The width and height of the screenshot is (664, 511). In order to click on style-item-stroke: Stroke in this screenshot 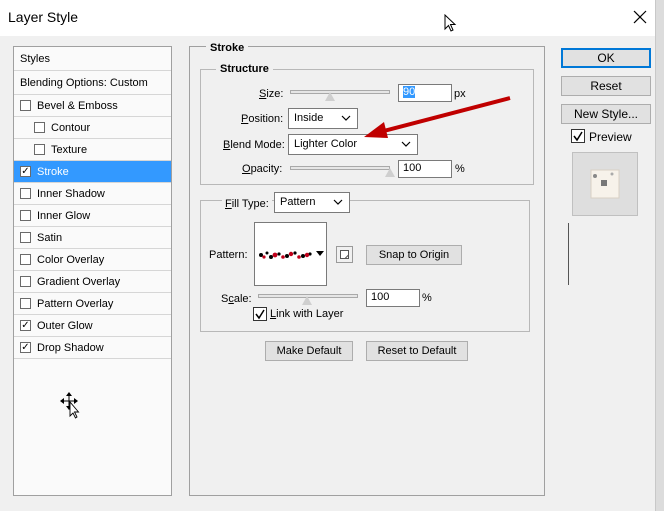, I will do `click(92, 172)`.